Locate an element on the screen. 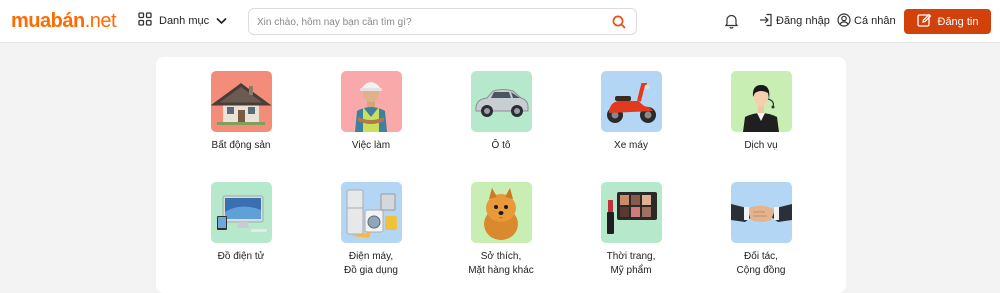  category-jobs: Việc làm is located at coordinates (371, 112).